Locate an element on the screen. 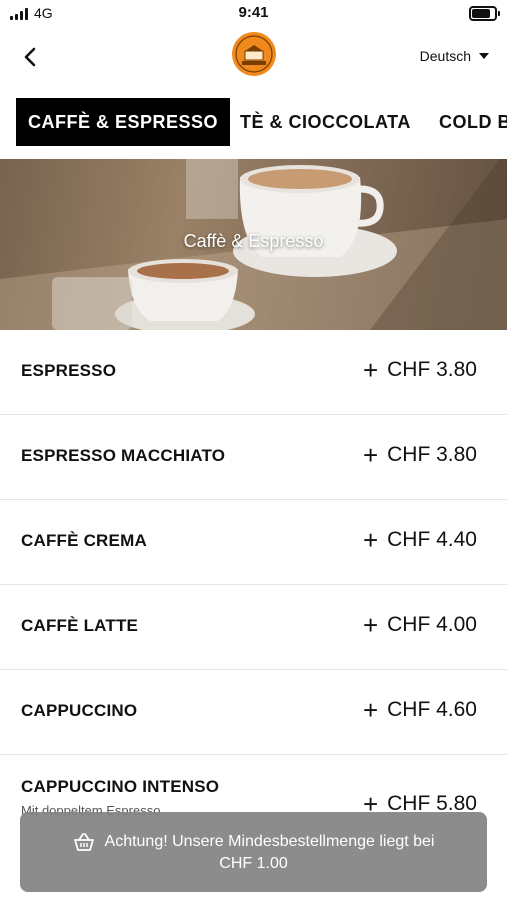  item-price: CHF 4.40 is located at coordinates (432, 539).